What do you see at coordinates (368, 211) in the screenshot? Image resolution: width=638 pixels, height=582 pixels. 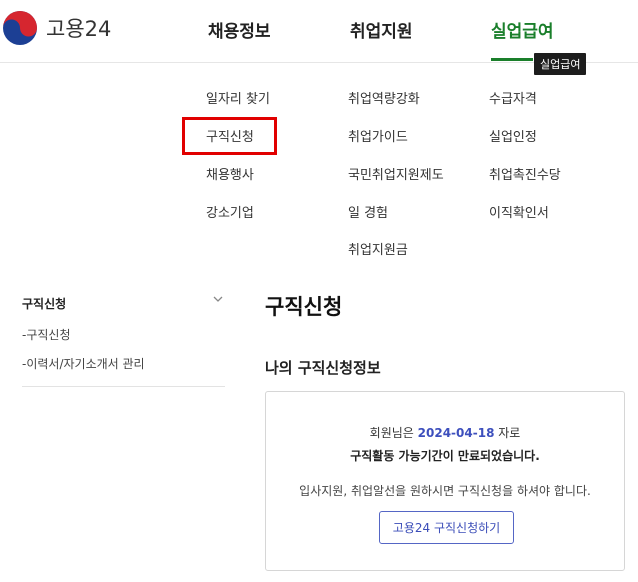 I see `menu-link-work-experience: 일 경험` at bounding box center [368, 211].